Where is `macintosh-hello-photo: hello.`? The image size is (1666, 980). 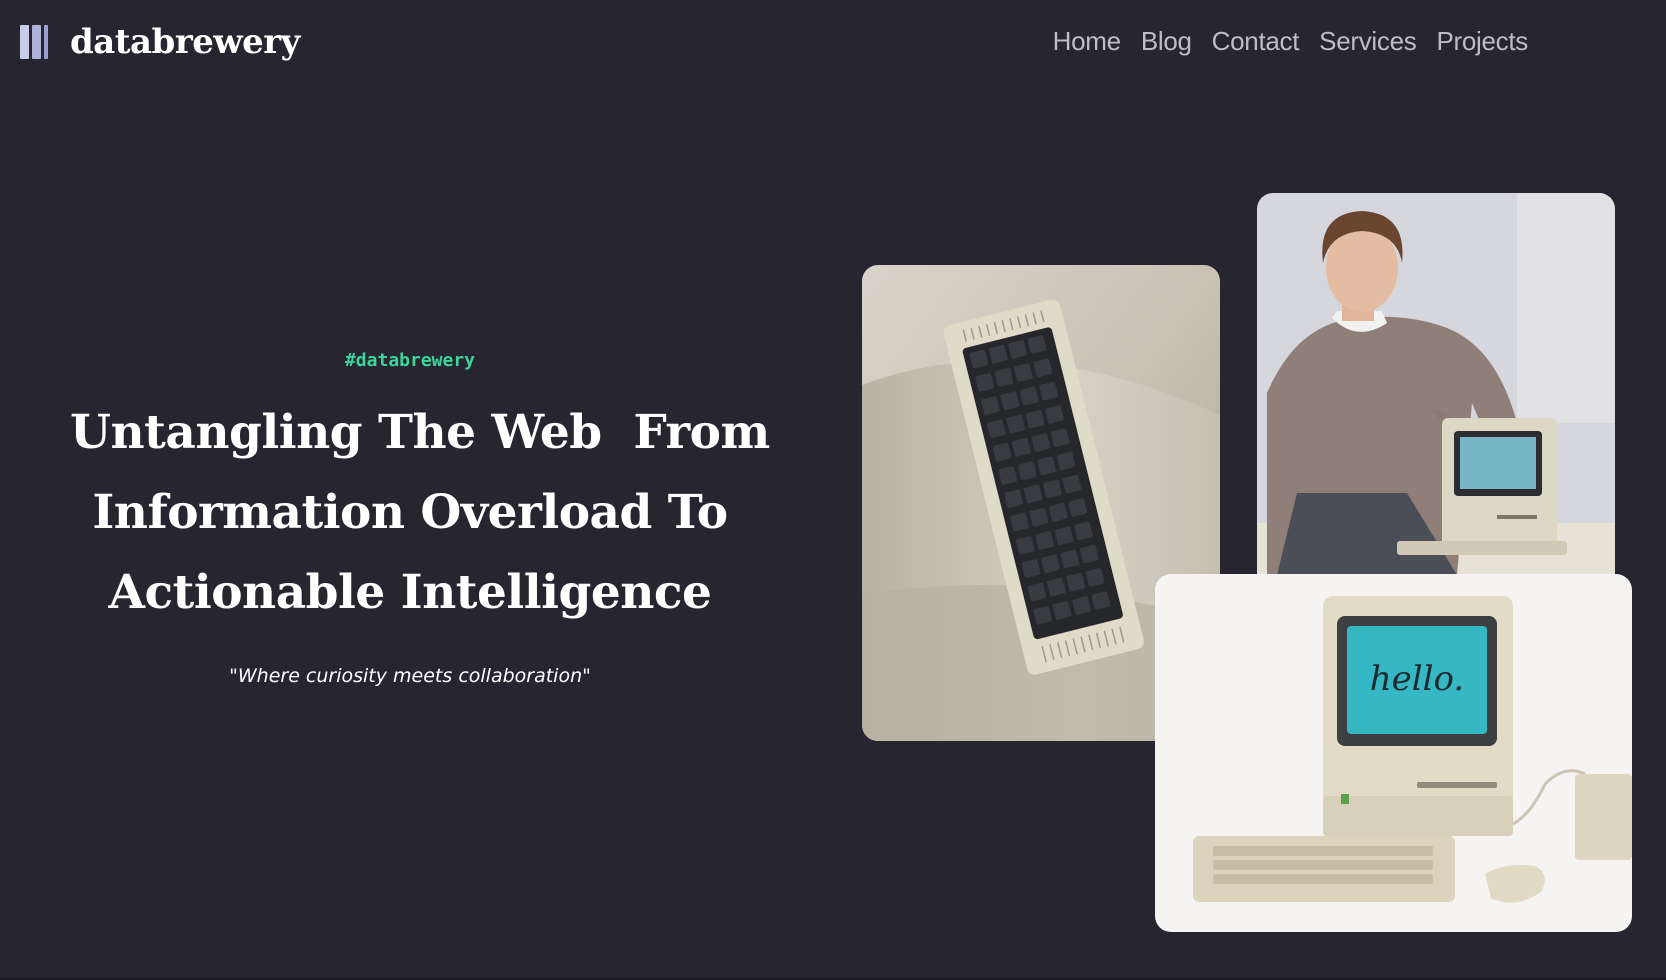 macintosh-hello-photo: hello. is located at coordinates (1393, 753).